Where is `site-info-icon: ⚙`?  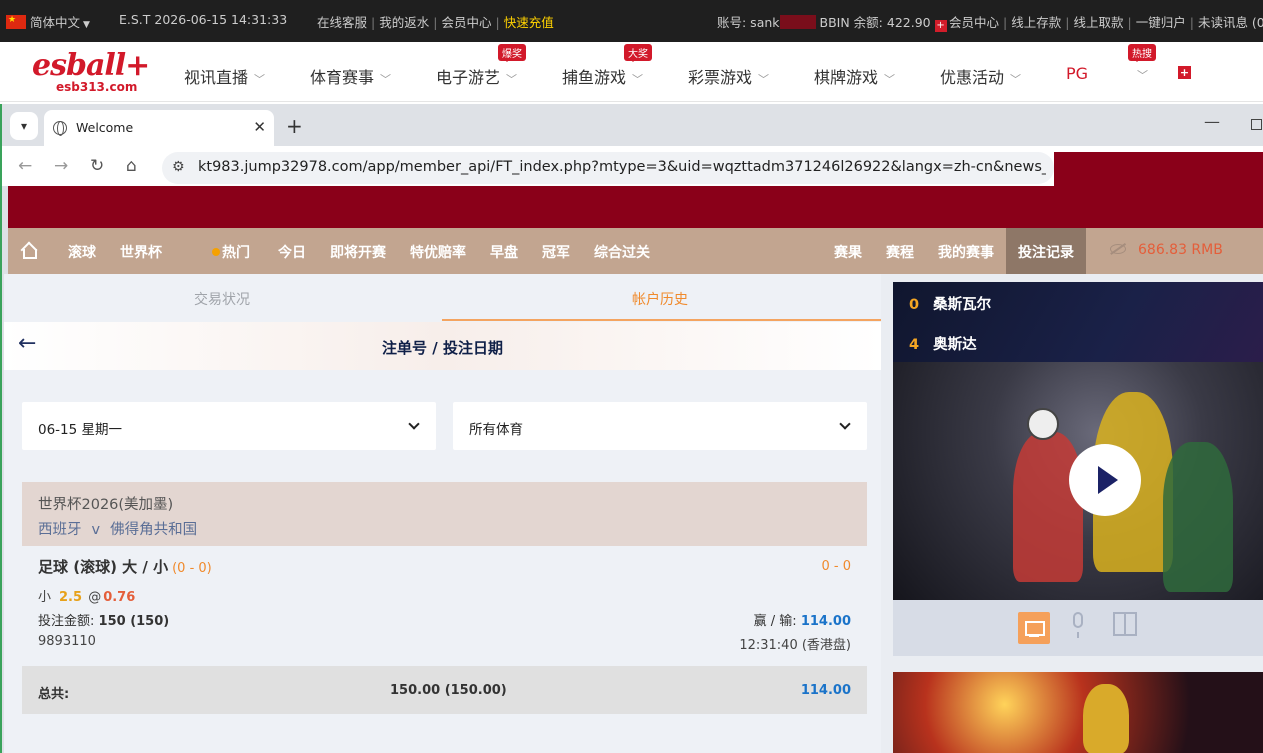 site-info-icon: ⚙ is located at coordinates (178, 167).